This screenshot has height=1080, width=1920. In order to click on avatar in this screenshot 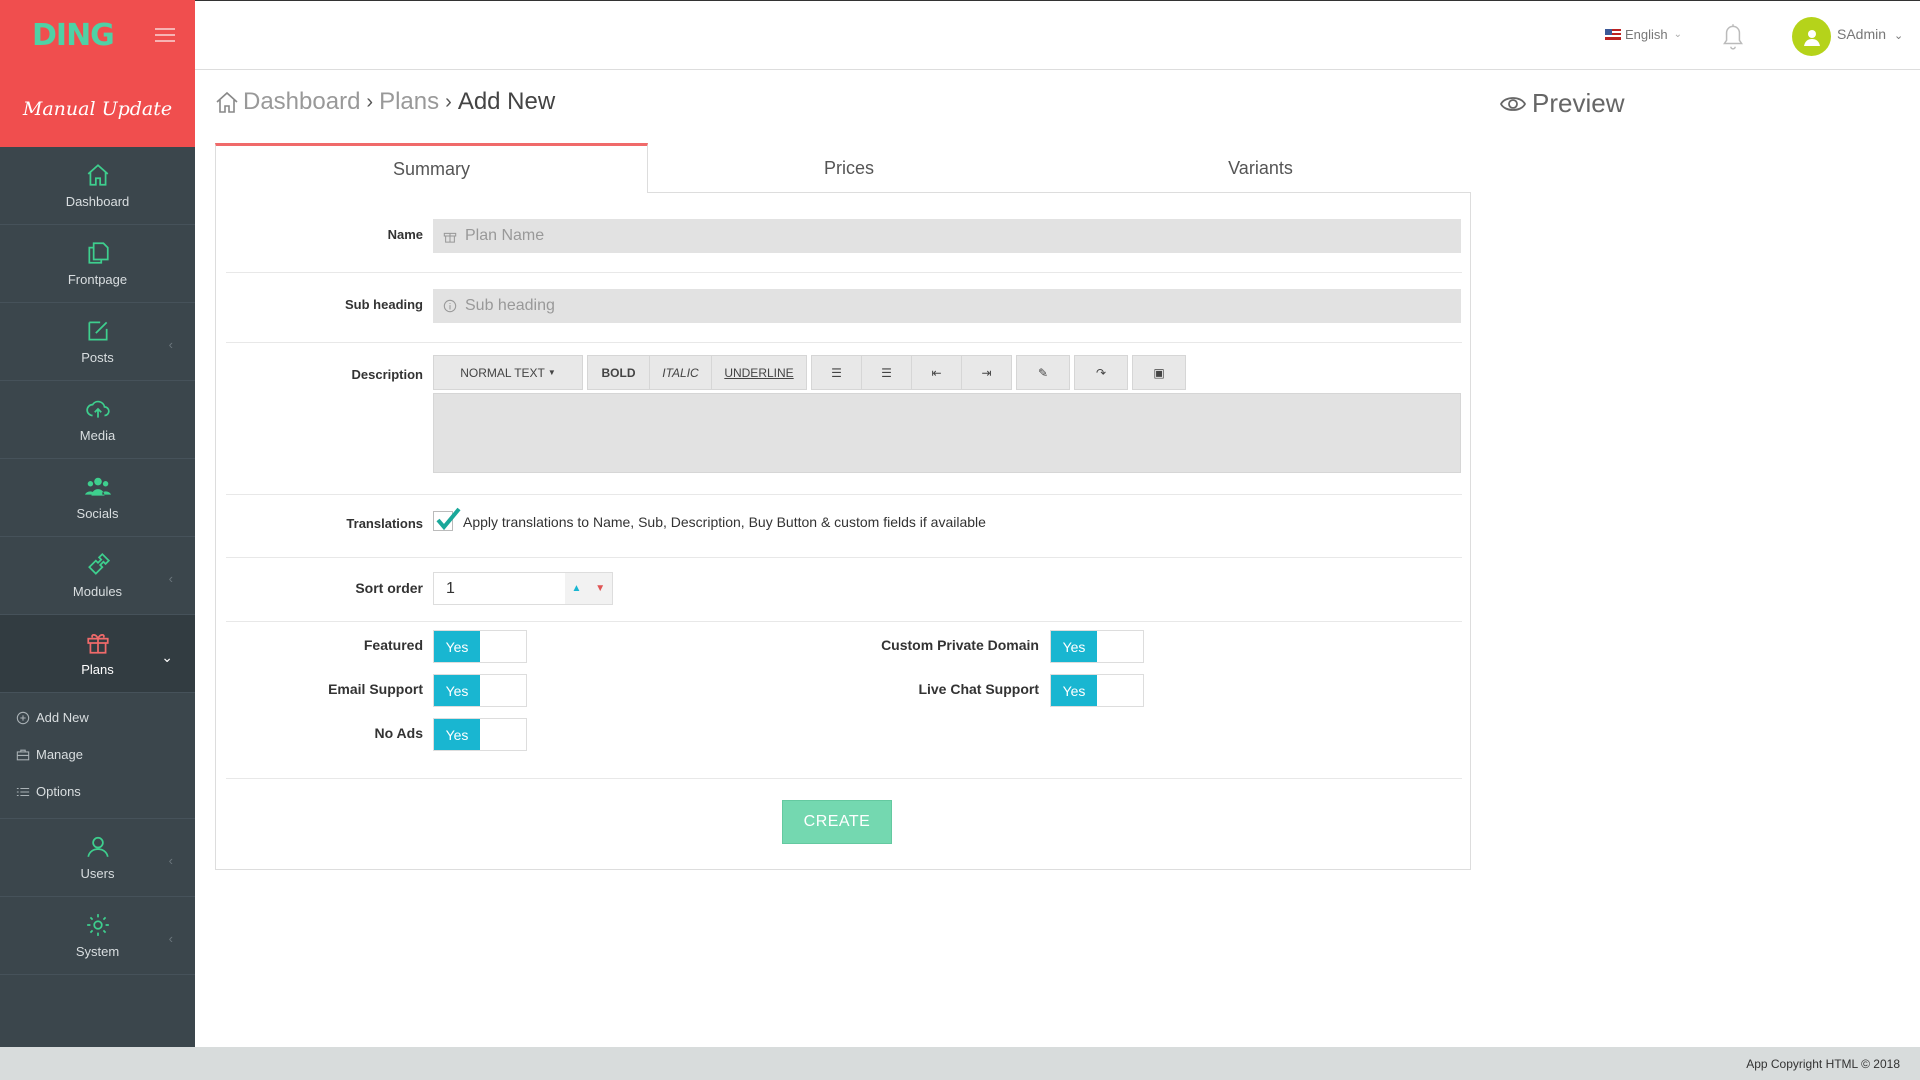, I will do `click(1811, 36)`.